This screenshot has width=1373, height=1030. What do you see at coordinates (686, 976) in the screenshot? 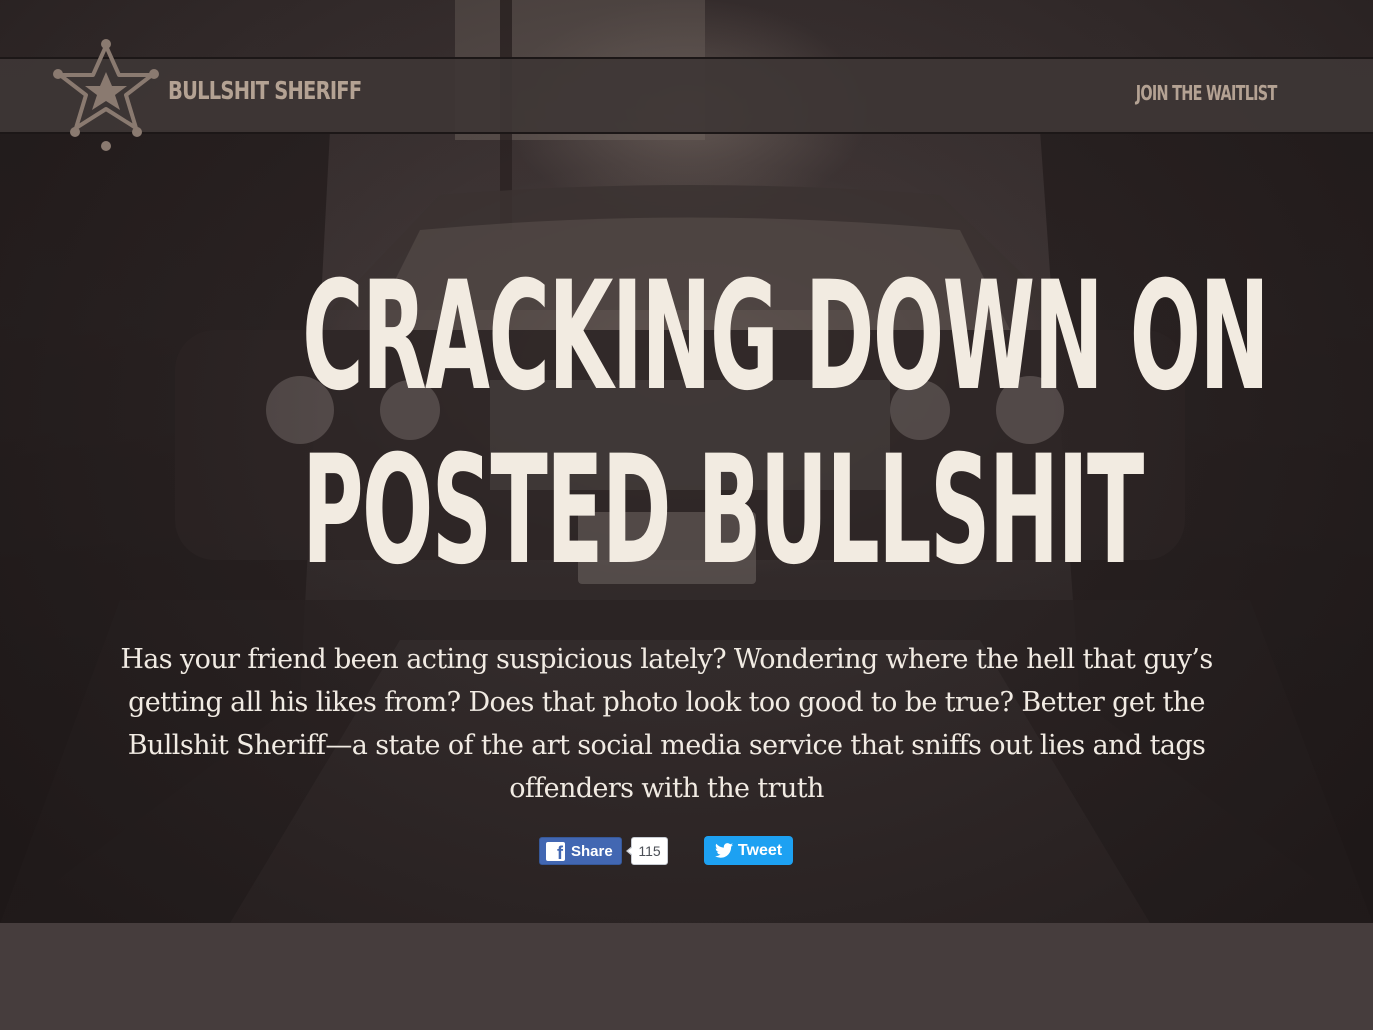
I see `footer-band` at bounding box center [686, 976].